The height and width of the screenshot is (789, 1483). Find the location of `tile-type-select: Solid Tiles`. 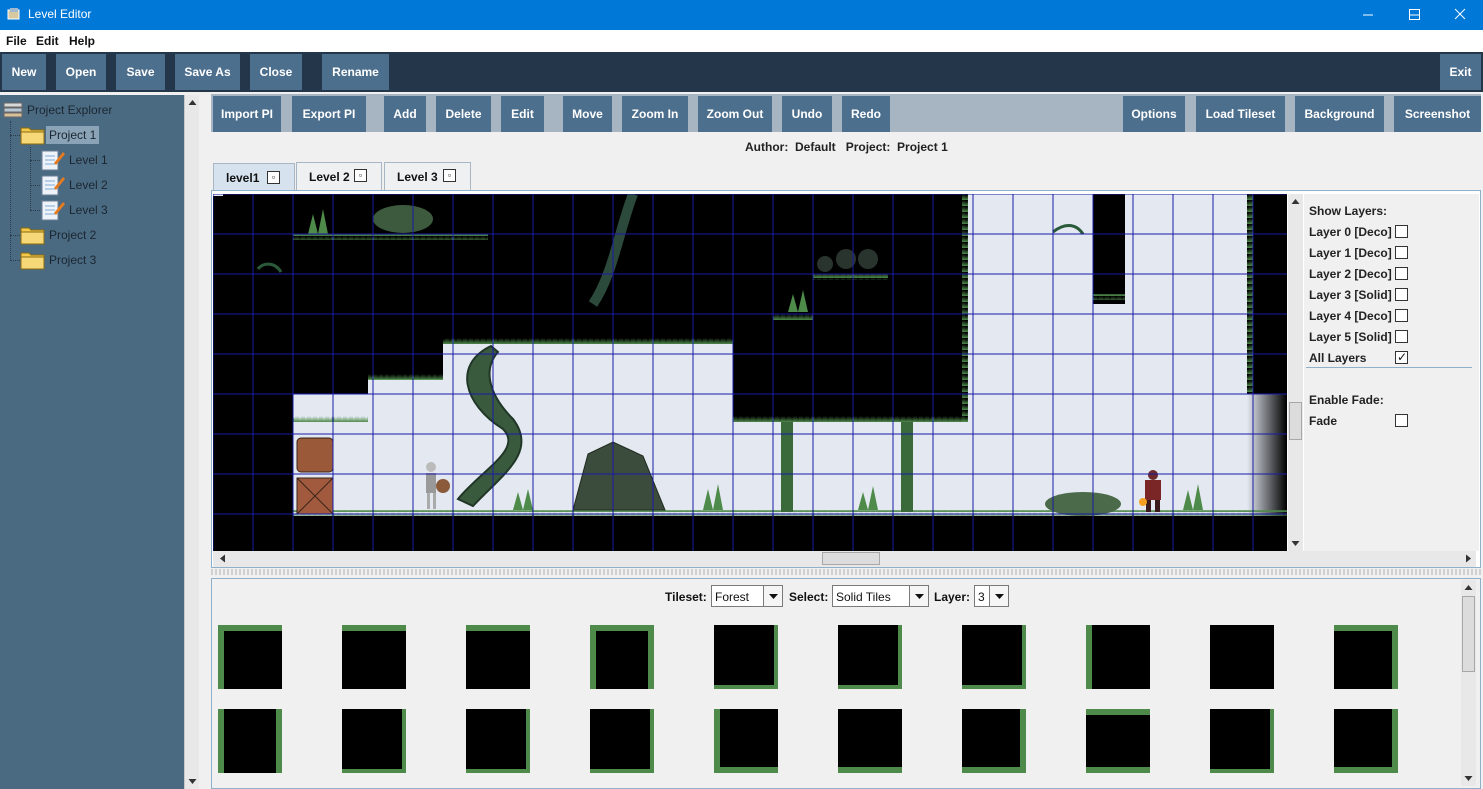

tile-type-select: Solid Tiles is located at coordinates (880, 596).